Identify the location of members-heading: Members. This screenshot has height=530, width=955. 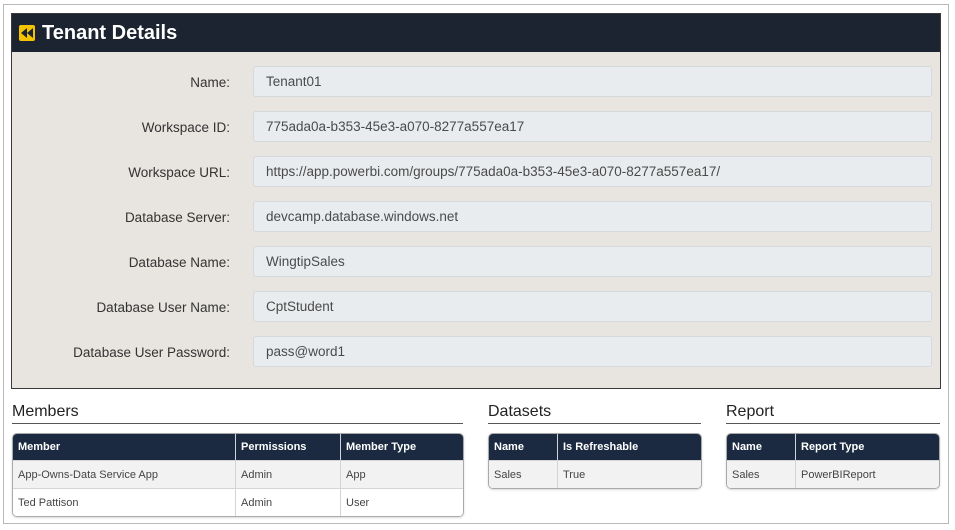
(45, 411).